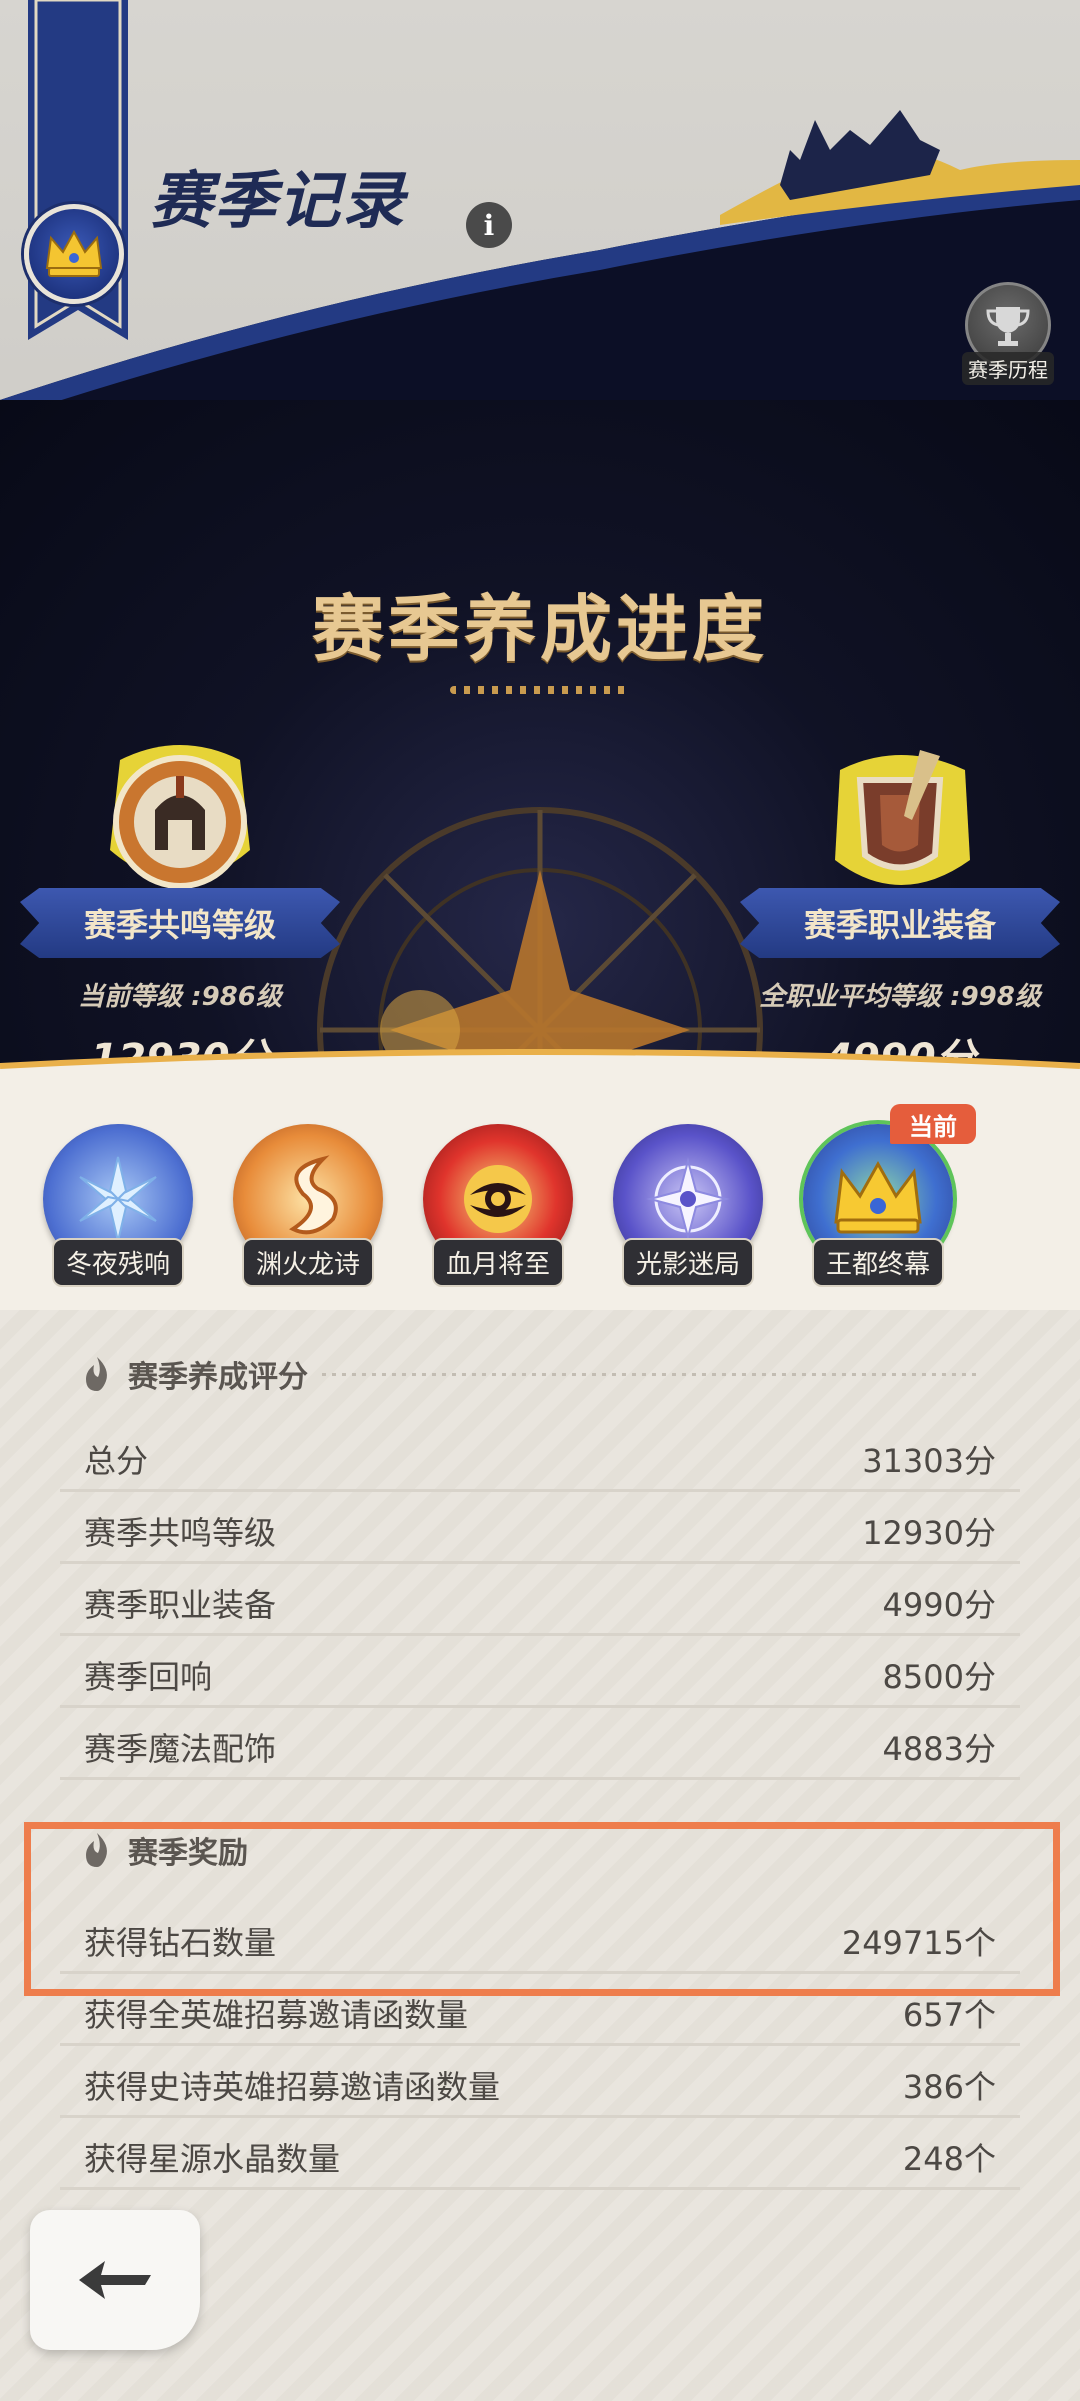 The image size is (1080, 2401). I want to click on season-selector: 冬夜残响 渊火龙诗 血月将至 光影迷局 王都终幕 当前, so click(540, 1195).